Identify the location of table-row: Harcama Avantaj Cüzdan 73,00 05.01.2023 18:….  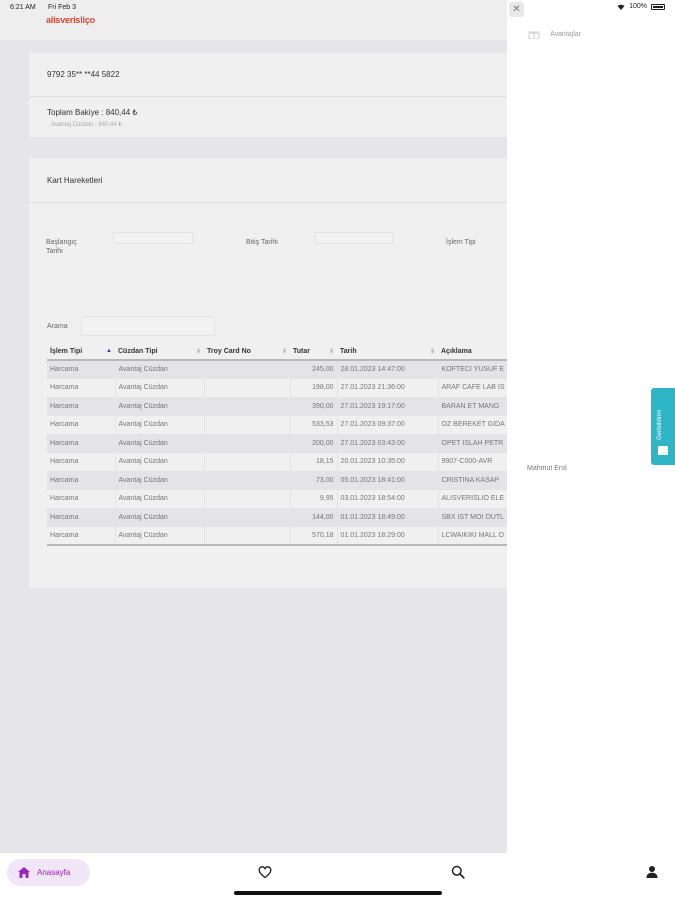
(278, 480).